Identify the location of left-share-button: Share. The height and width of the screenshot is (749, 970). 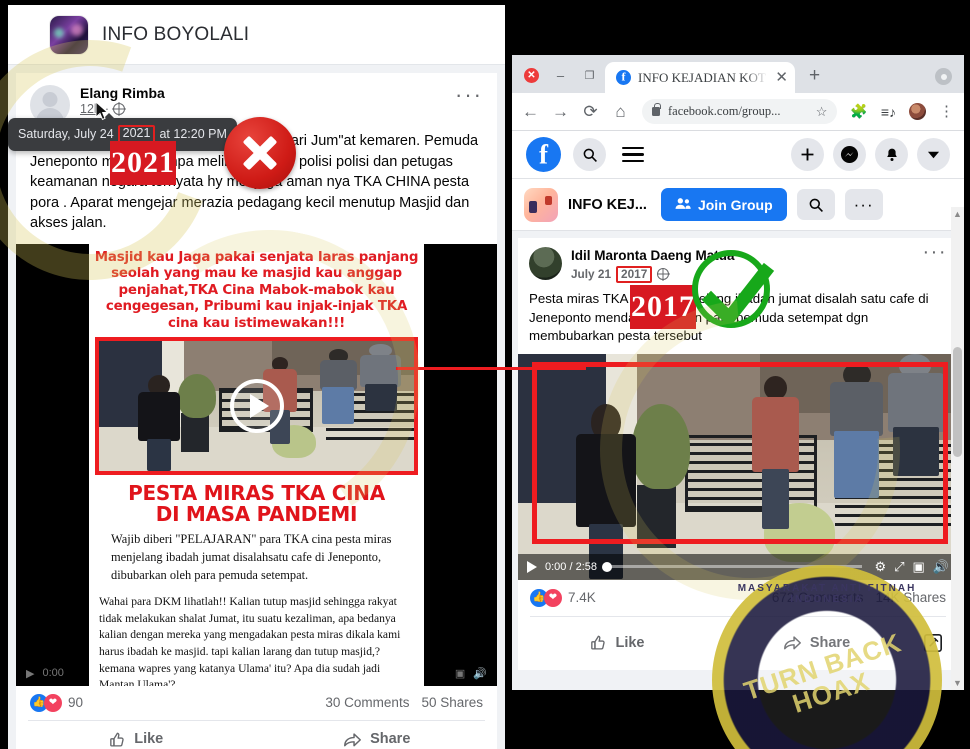
(377, 739).